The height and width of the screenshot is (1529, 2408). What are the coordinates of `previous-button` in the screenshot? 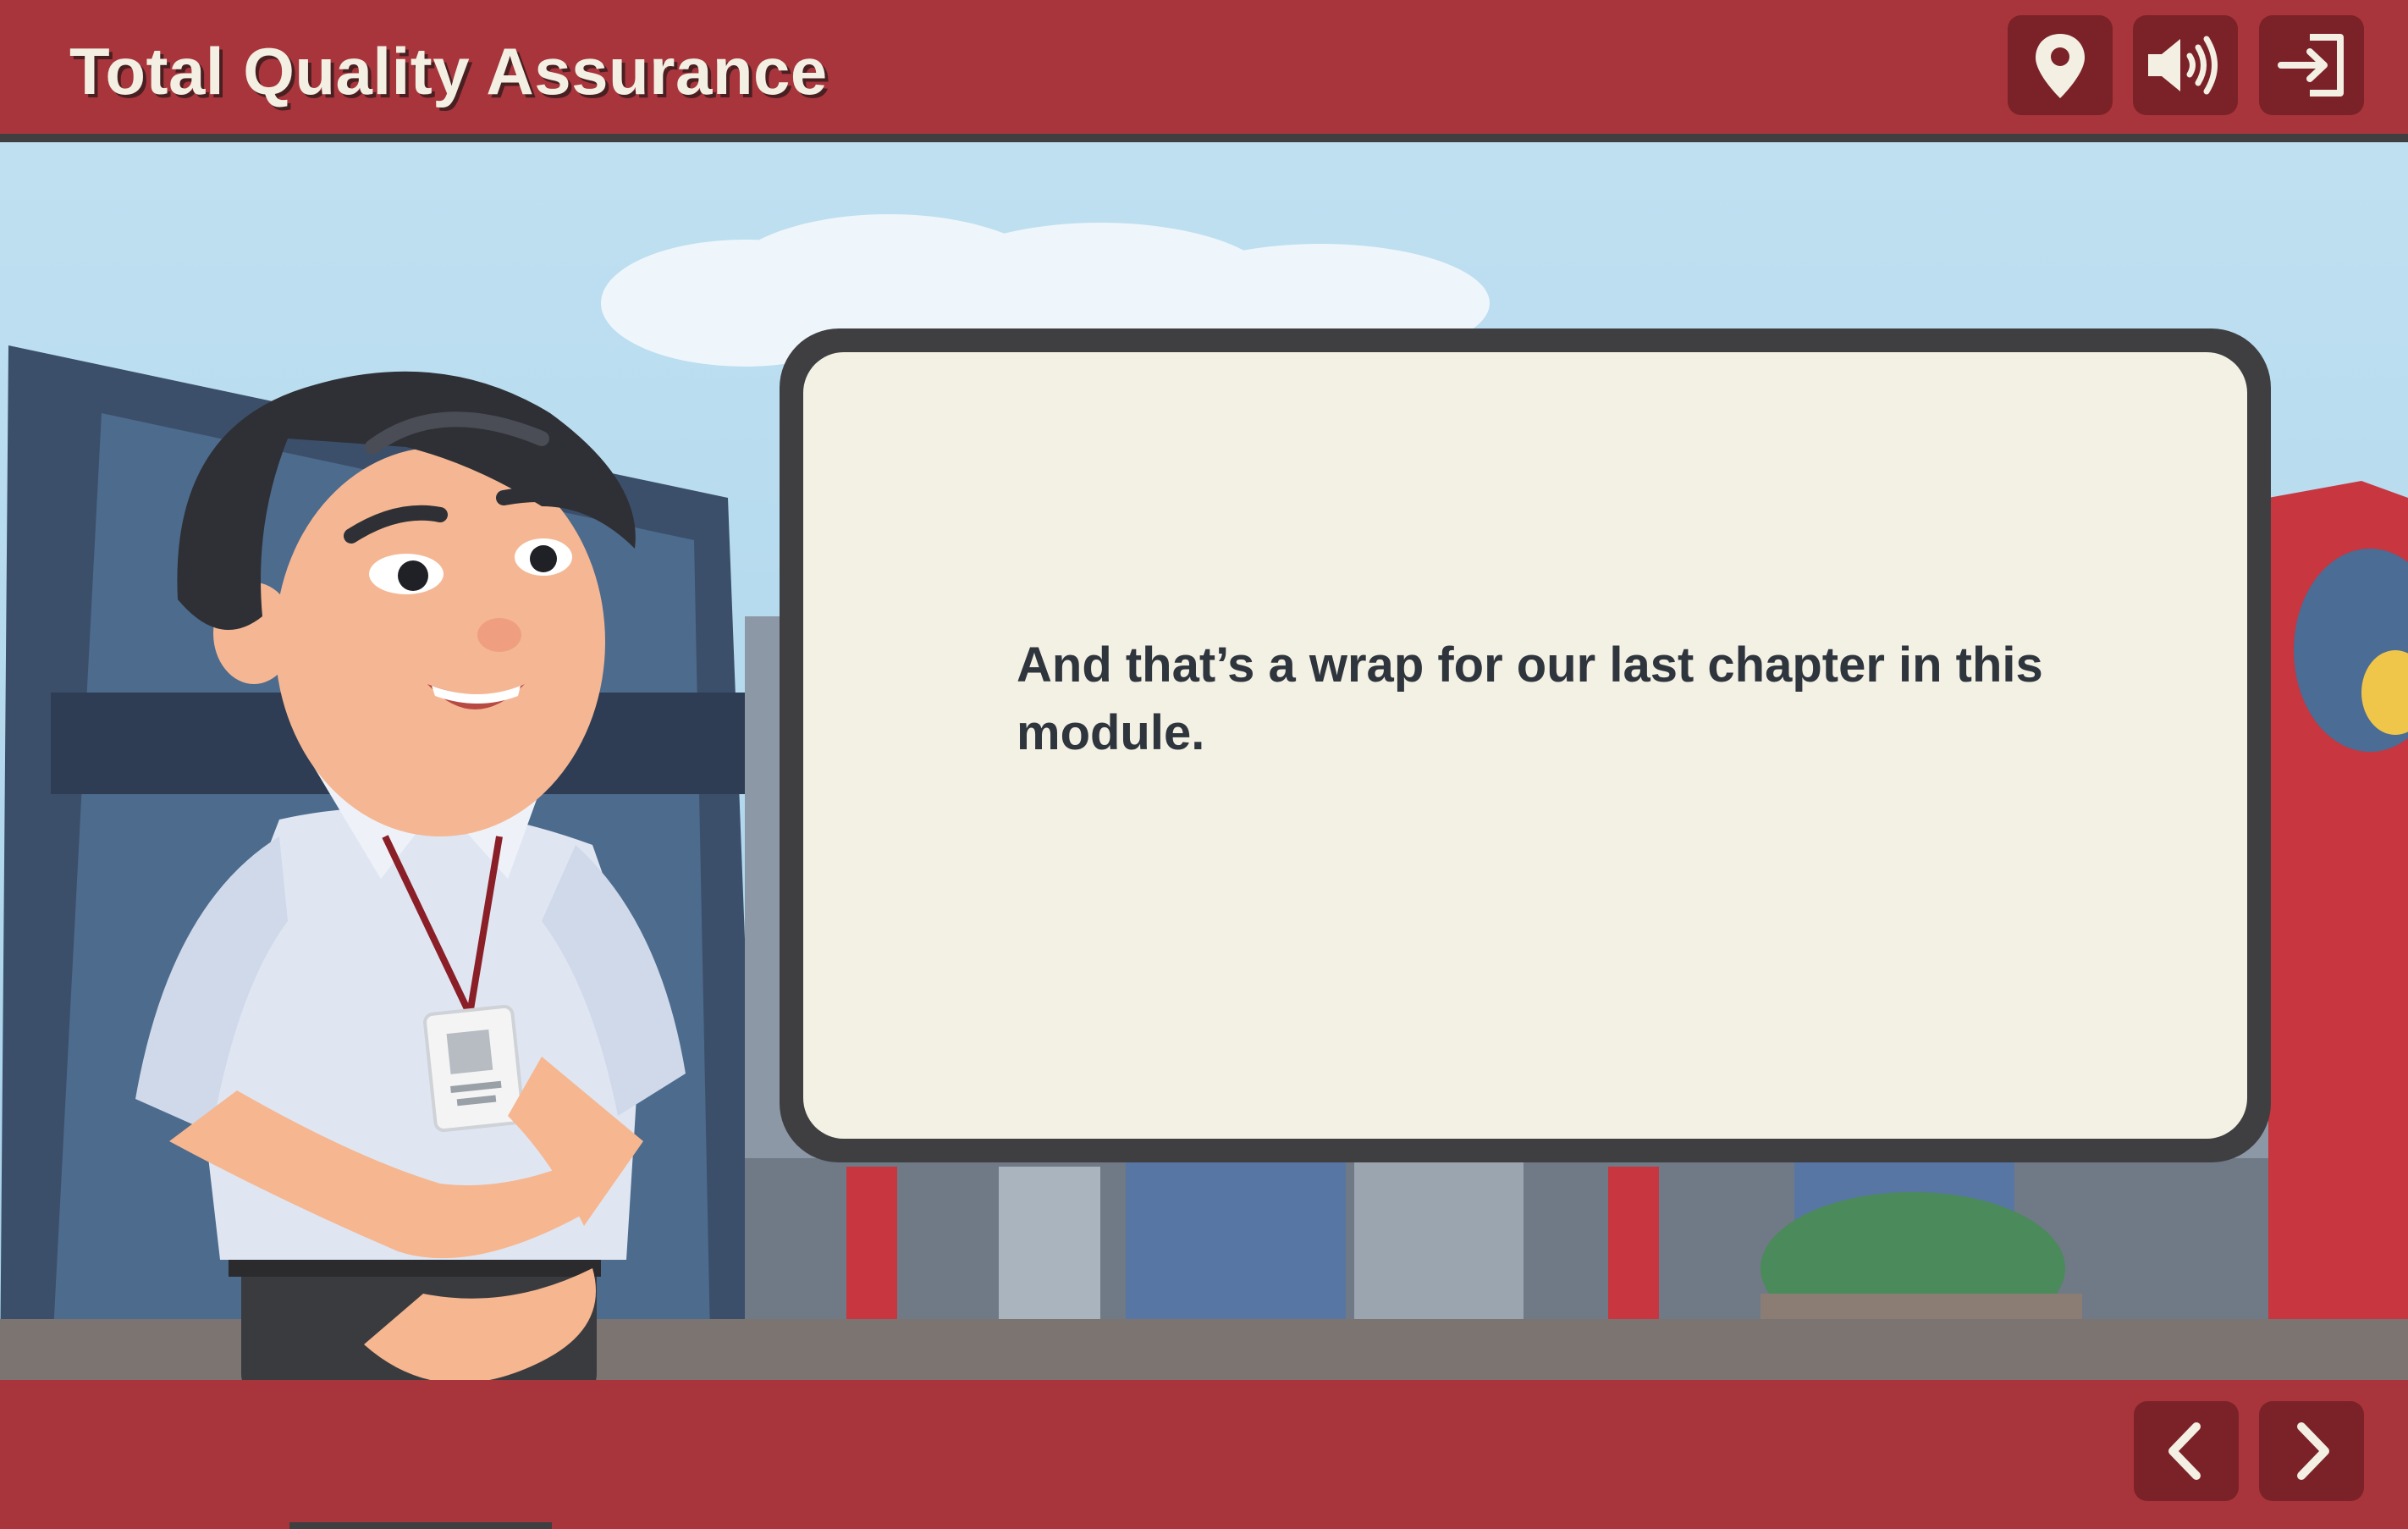 It's located at (2187, 1451).